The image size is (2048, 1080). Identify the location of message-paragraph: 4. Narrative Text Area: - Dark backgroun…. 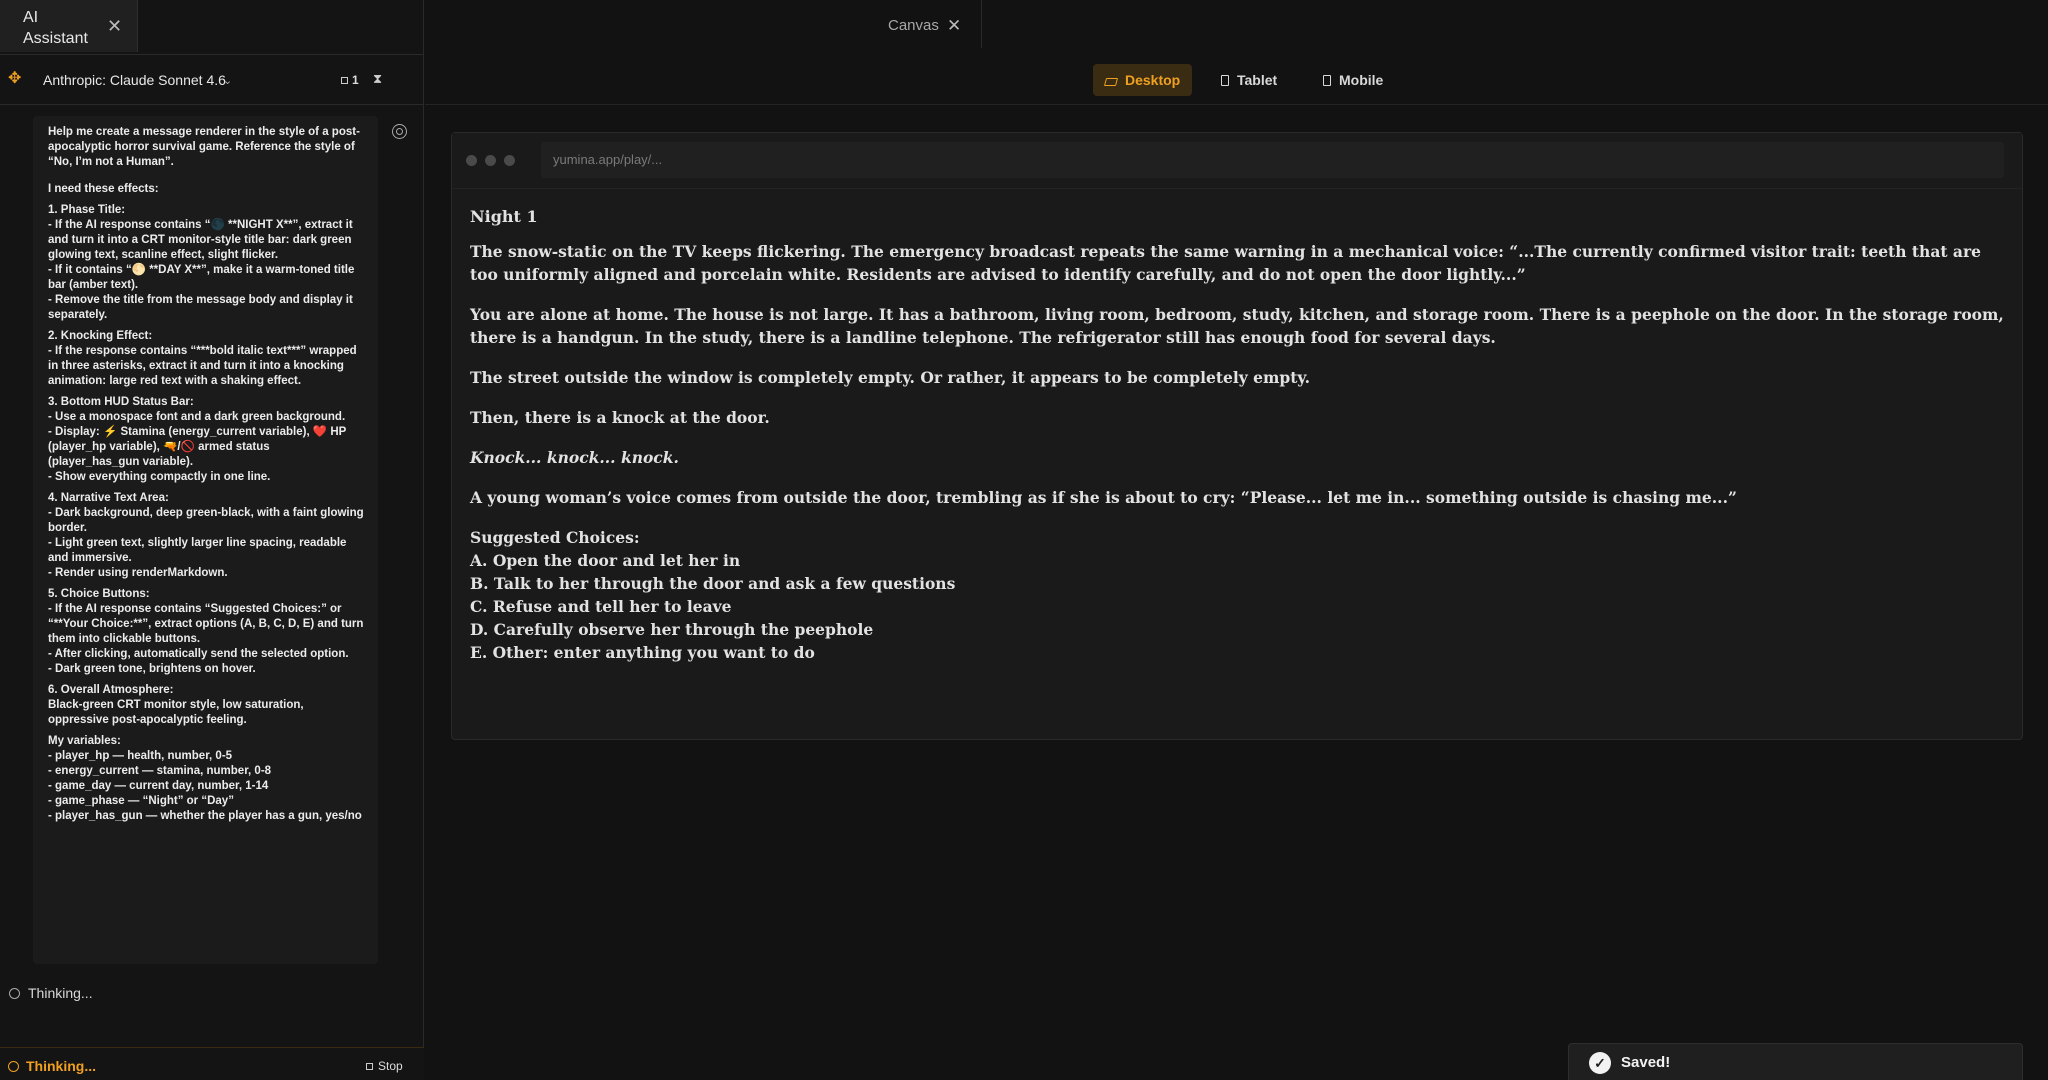
(206, 535).